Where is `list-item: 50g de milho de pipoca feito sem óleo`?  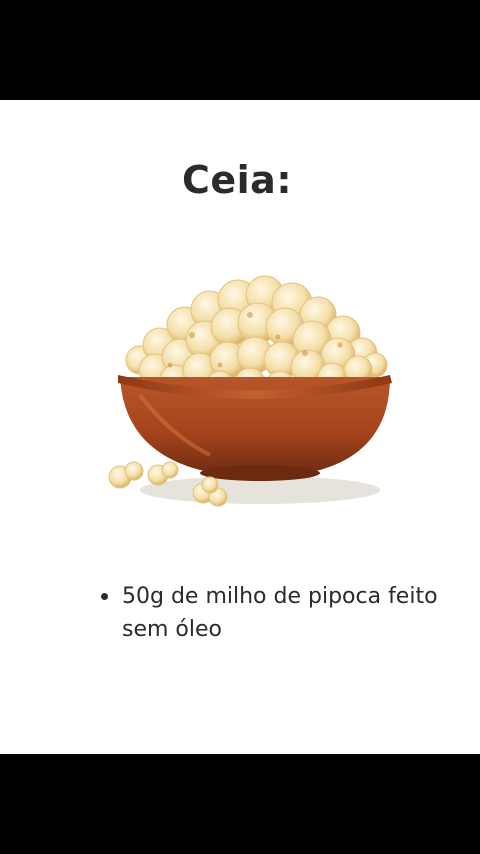
list-item: 50g de milho de pipoca feito sem óleo is located at coordinates (268, 613).